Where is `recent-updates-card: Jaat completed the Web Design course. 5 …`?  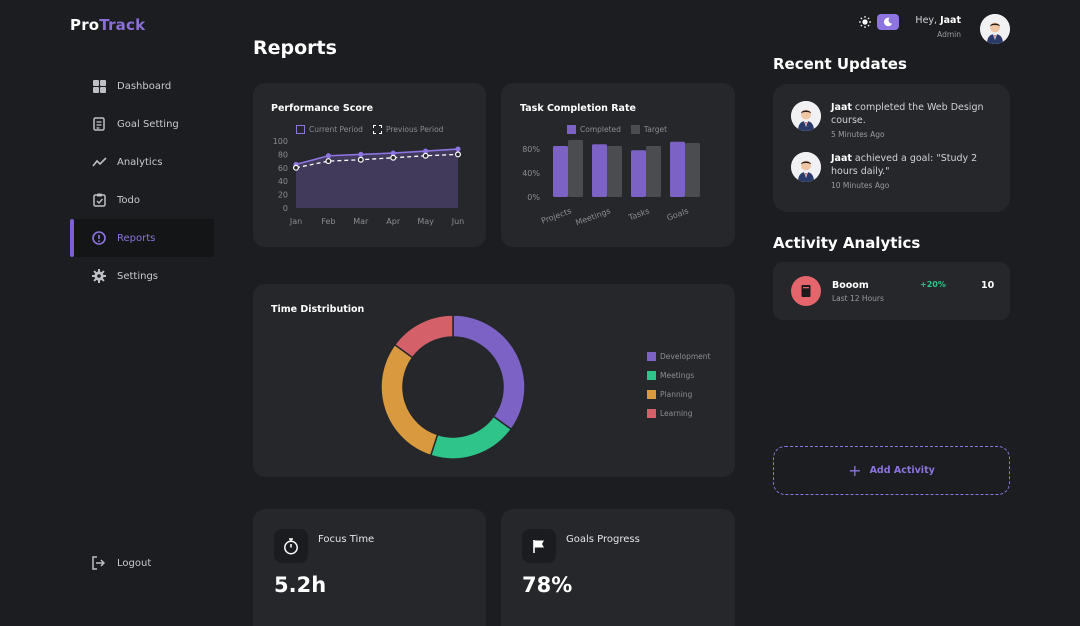
recent-updates-card: Jaat completed the Web Design course. 5 … is located at coordinates (891, 148).